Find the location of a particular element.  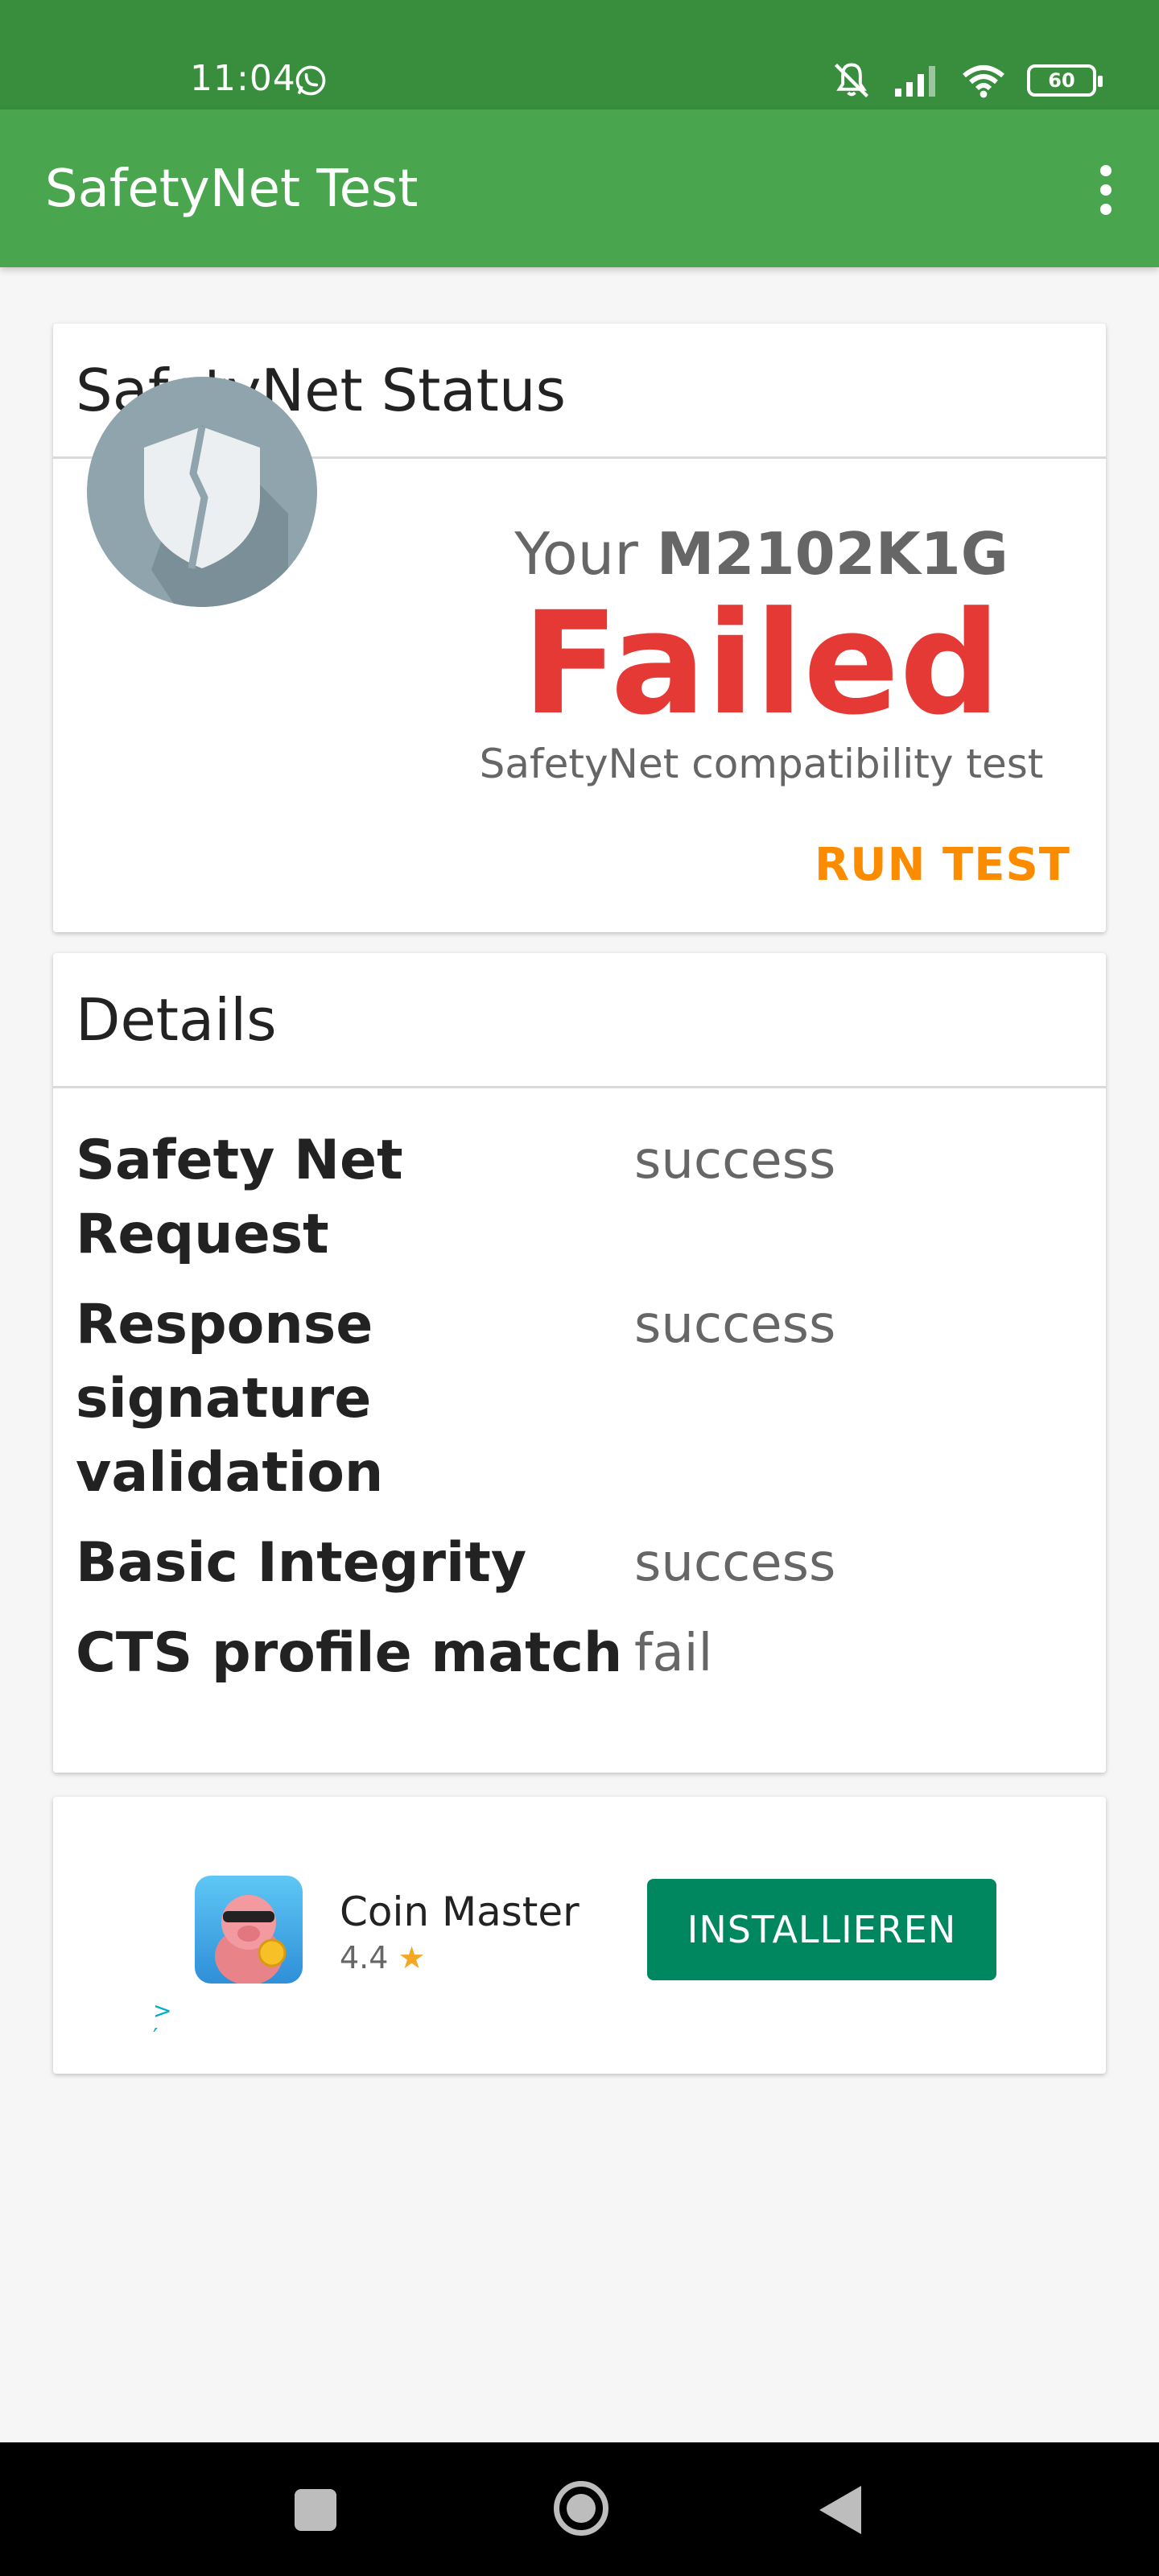

device-model: M2102K1G is located at coordinates (832, 554).